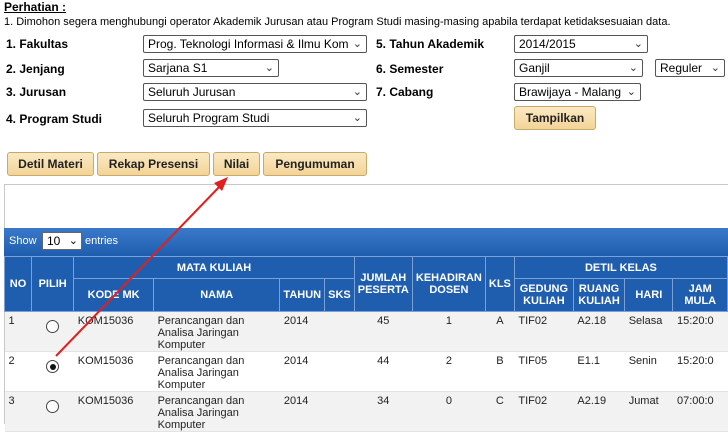 The height and width of the screenshot is (432, 728). Describe the element at coordinates (449, 371) in the screenshot. I see `cell-kehadiran: 2` at that location.